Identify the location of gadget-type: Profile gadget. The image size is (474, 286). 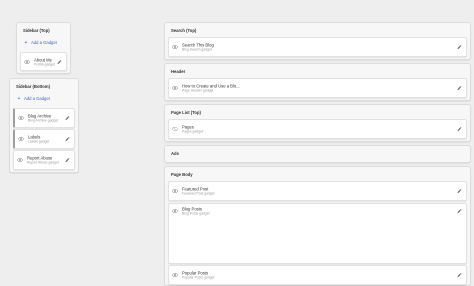
(44, 64).